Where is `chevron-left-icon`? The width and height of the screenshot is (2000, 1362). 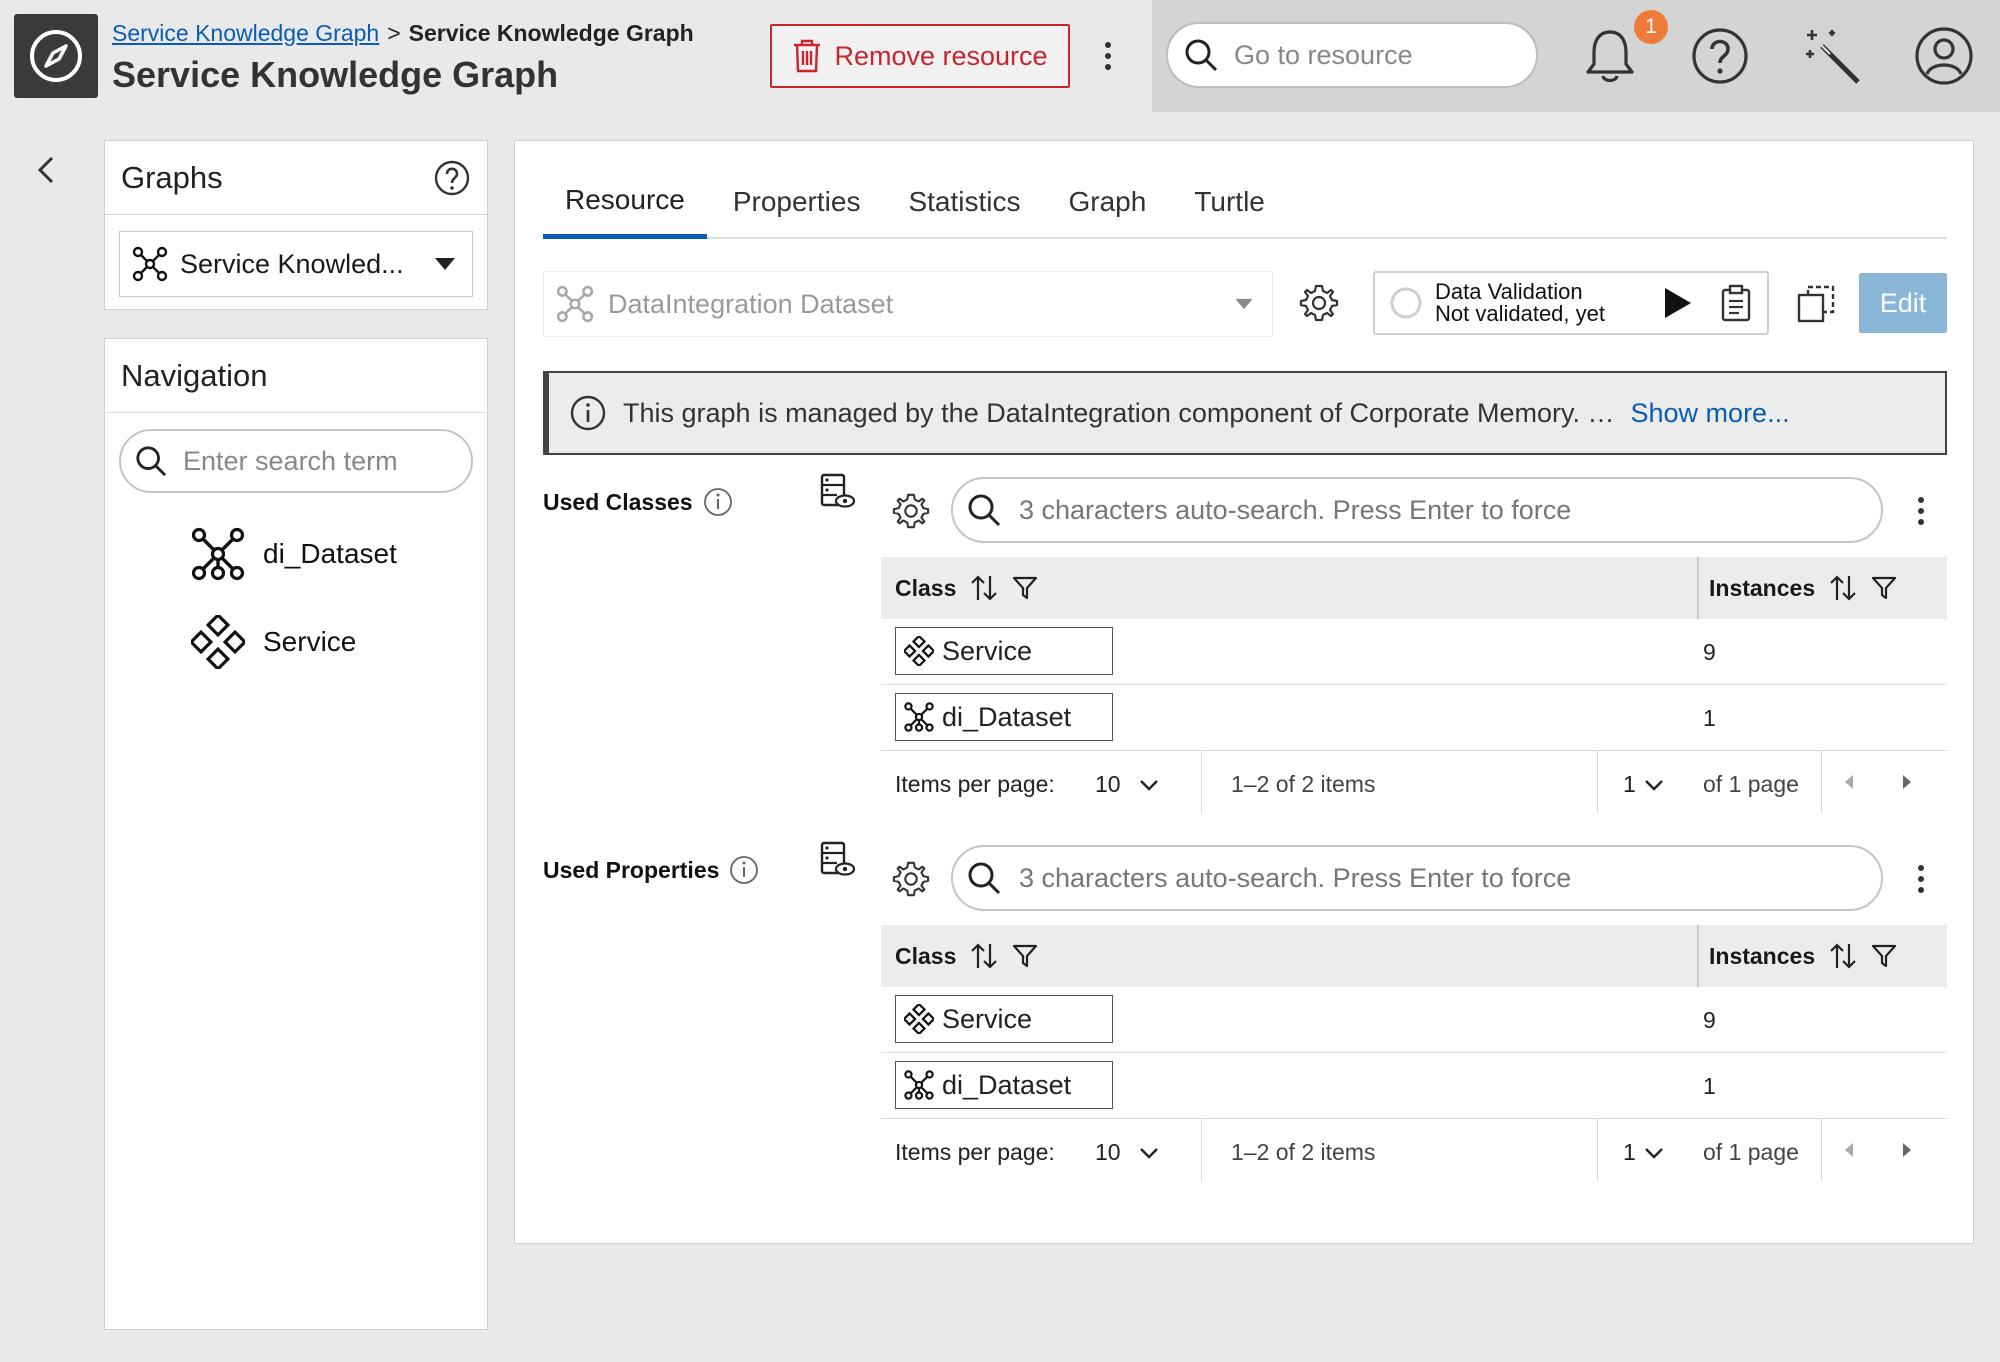 chevron-left-icon is located at coordinates (45, 170).